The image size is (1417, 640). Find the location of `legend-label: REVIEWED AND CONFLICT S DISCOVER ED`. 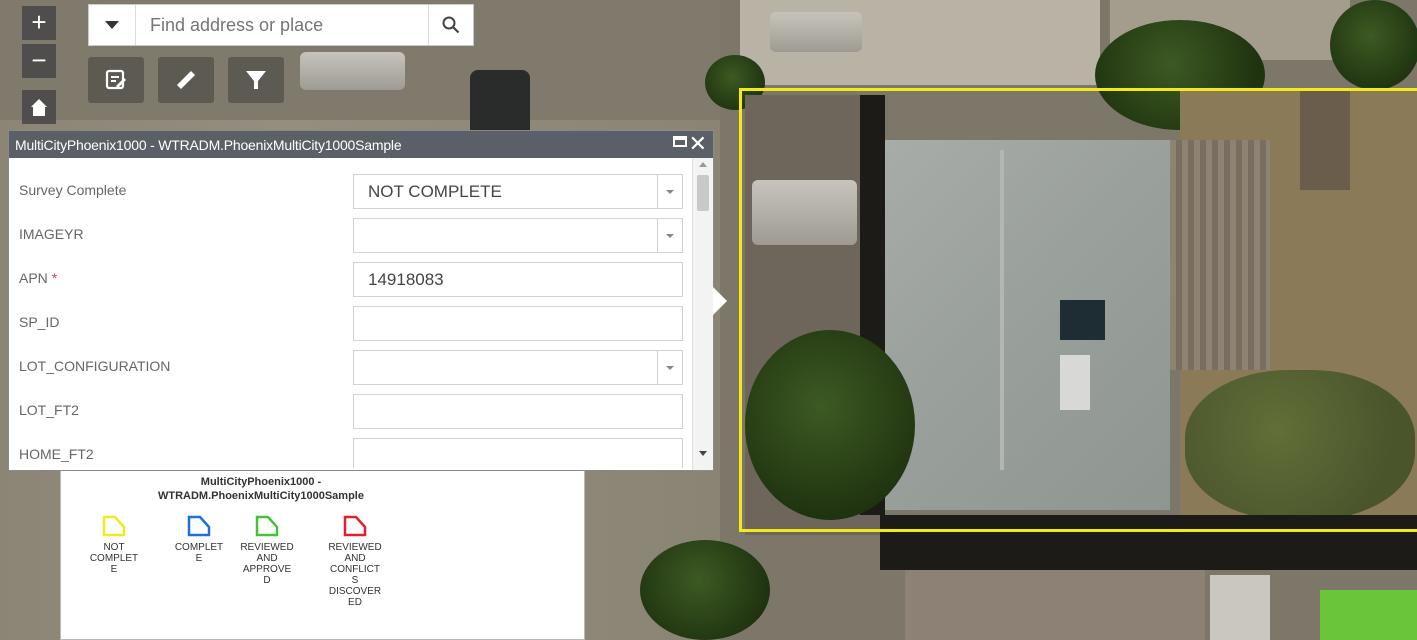

legend-label: REVIEWED AND CONFLICT S DISCOVER ED is located at coordinates (355, 575).